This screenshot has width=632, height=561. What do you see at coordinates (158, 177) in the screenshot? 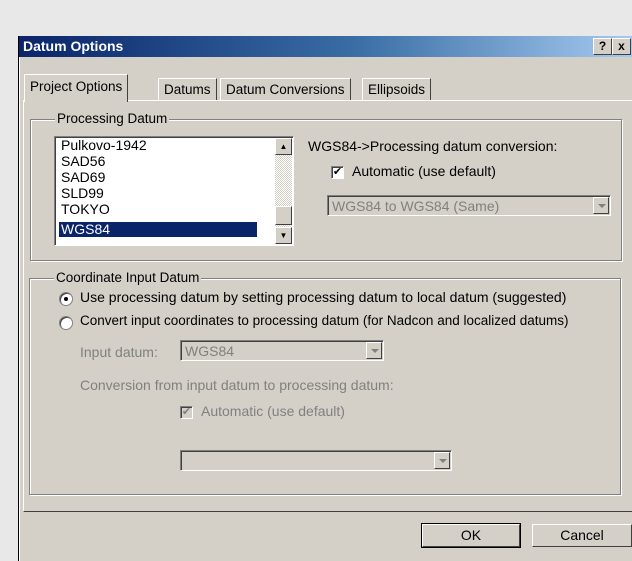
I see `list-item: SAD69` at bounding box center [158, 177].